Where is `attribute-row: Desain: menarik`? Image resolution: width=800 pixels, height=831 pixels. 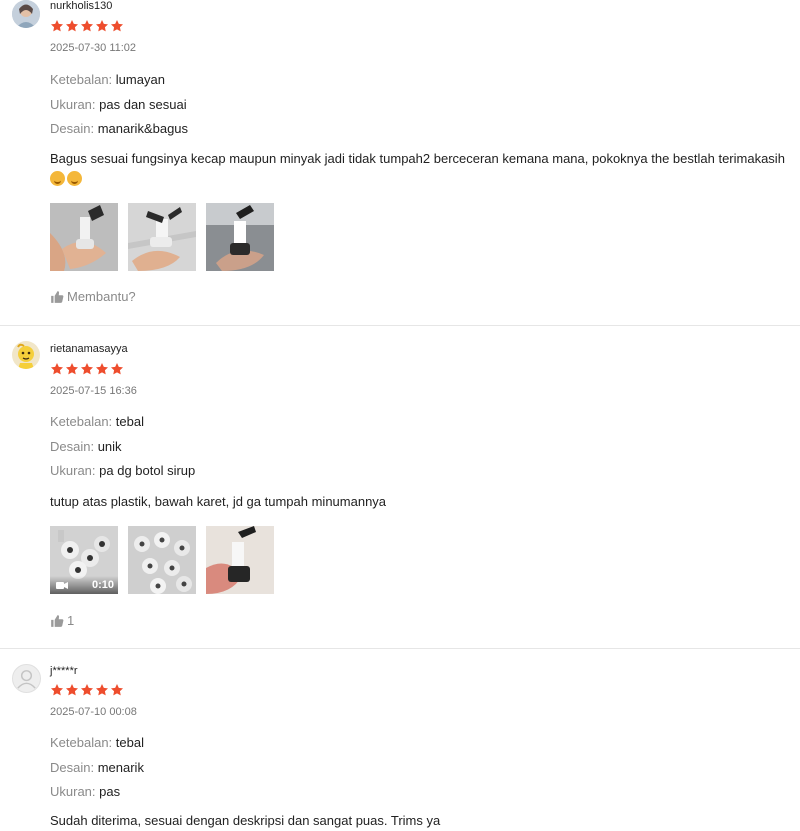
attribute-row: Desain: menarik is located at coordinates (97, 767).